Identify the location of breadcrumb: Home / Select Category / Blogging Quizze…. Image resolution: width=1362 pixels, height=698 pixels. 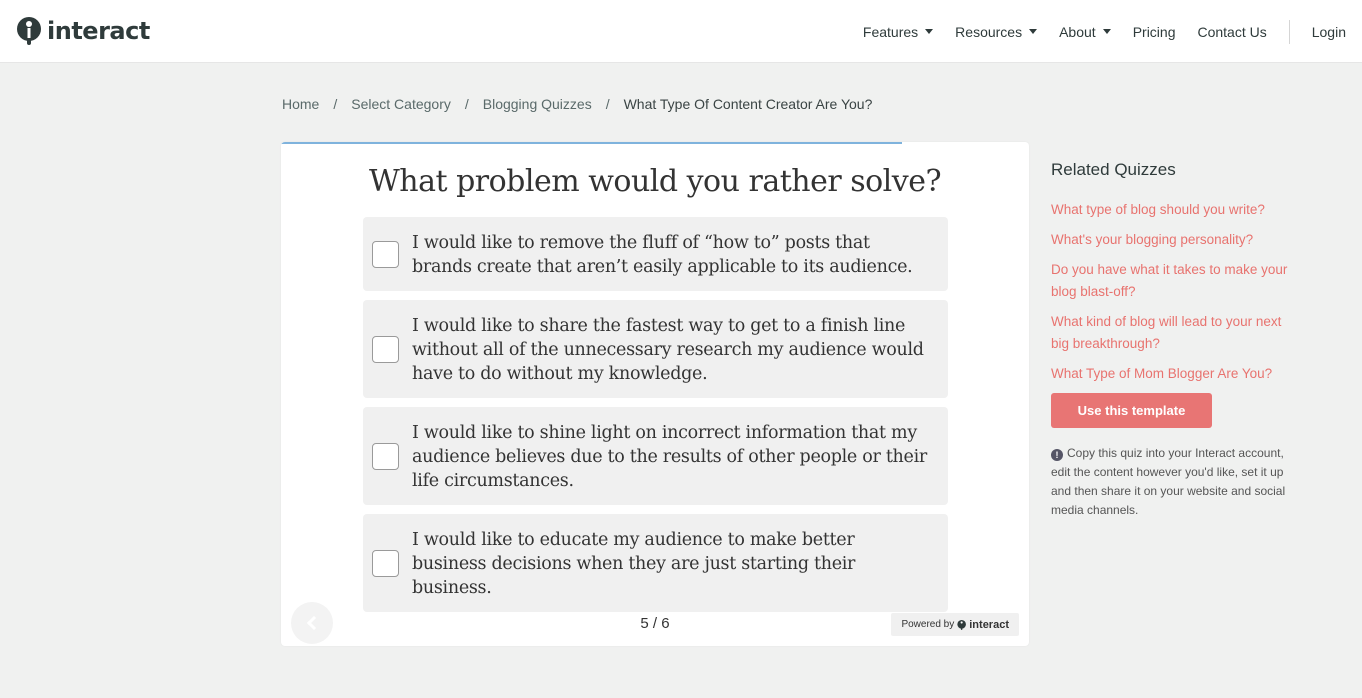
(577, 104).